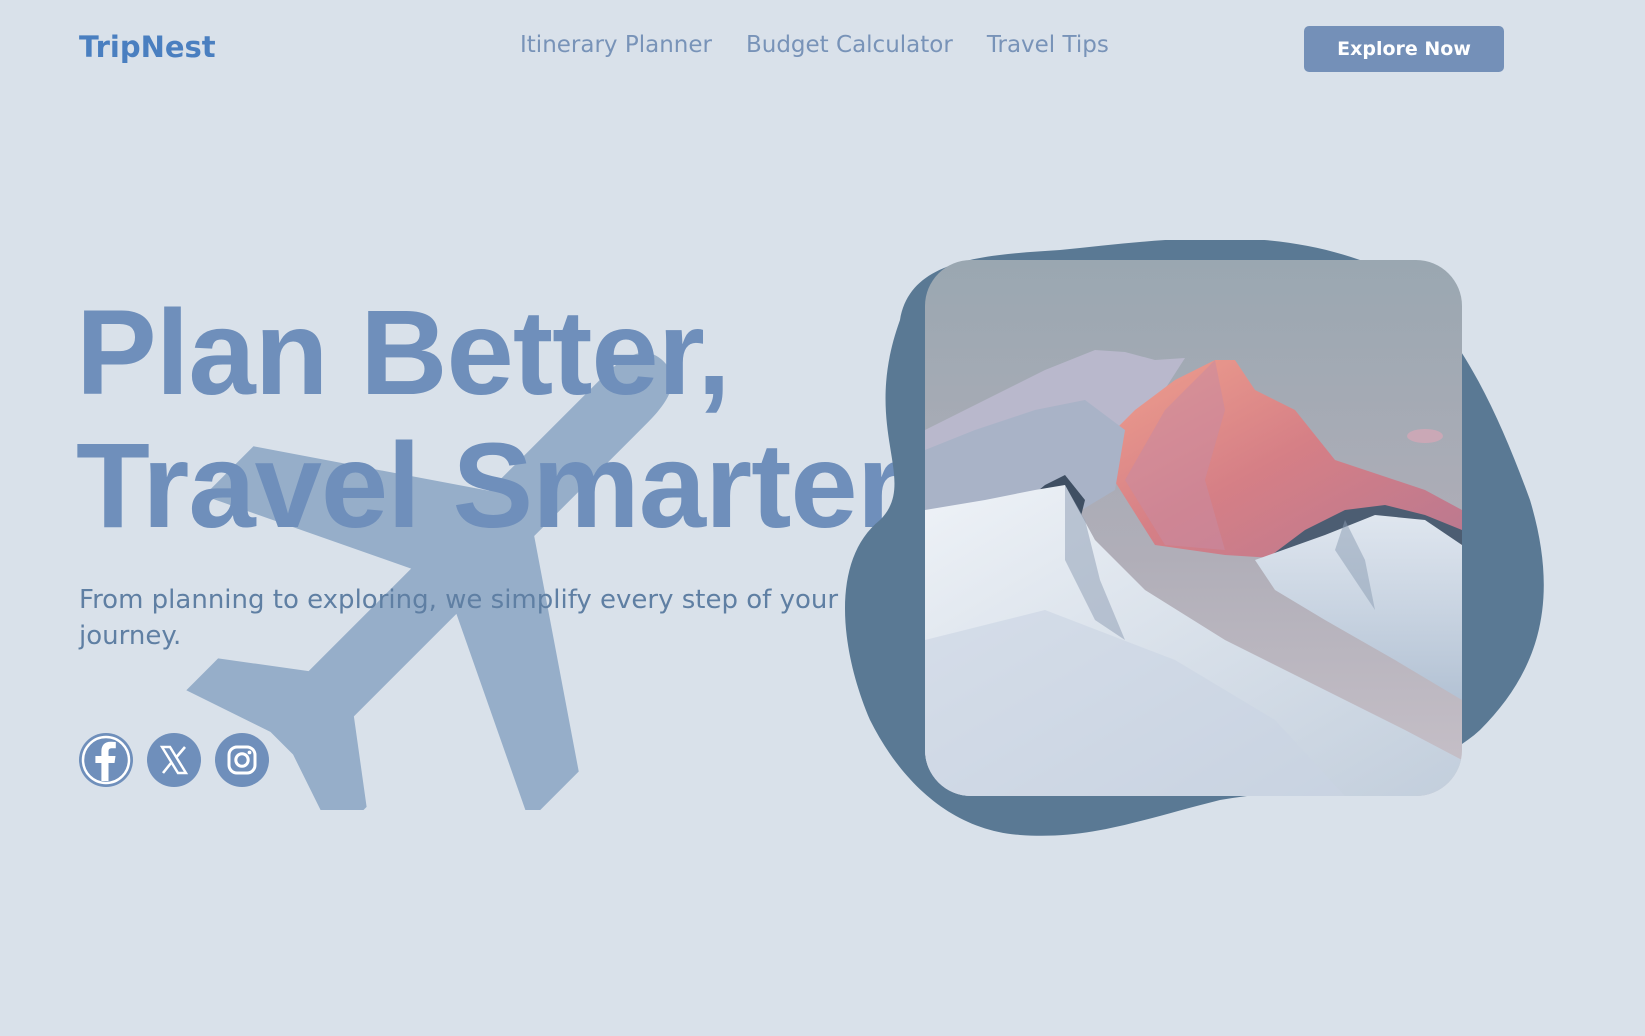 The height and width of the screenshot is (1036, 1645). I want to click on facebook-glyph, so click(106, 760).